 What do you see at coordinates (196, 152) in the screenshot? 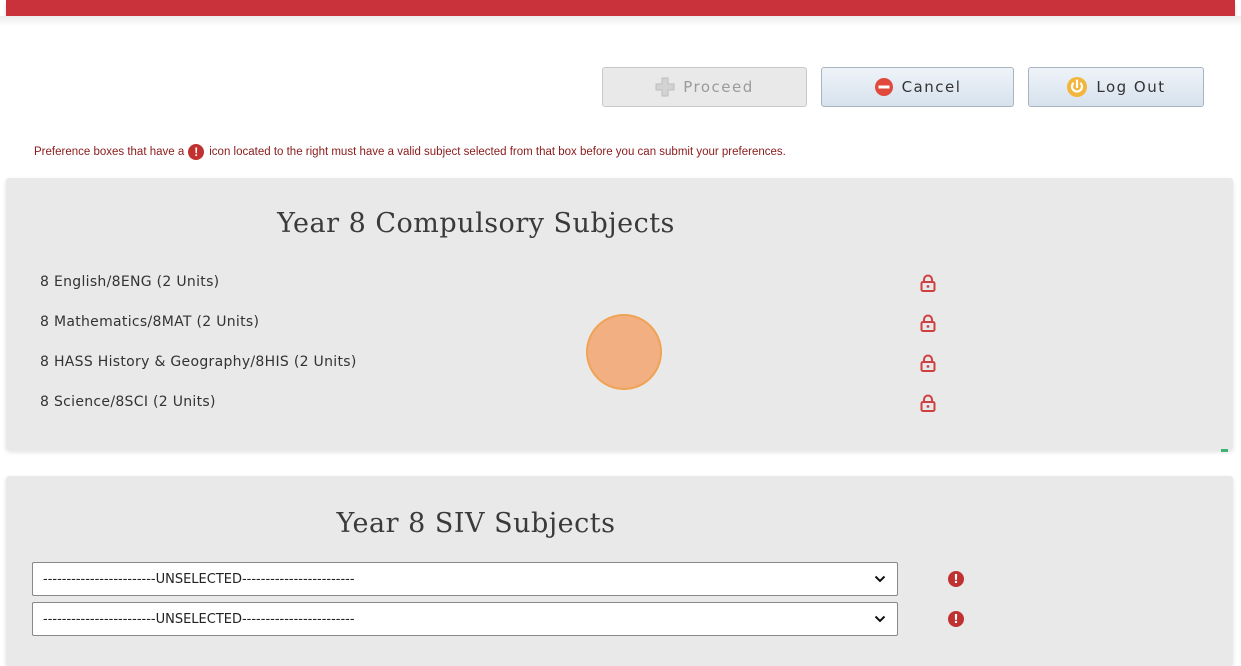
I see `alert-icon: !` at bounding box center [196, 152].